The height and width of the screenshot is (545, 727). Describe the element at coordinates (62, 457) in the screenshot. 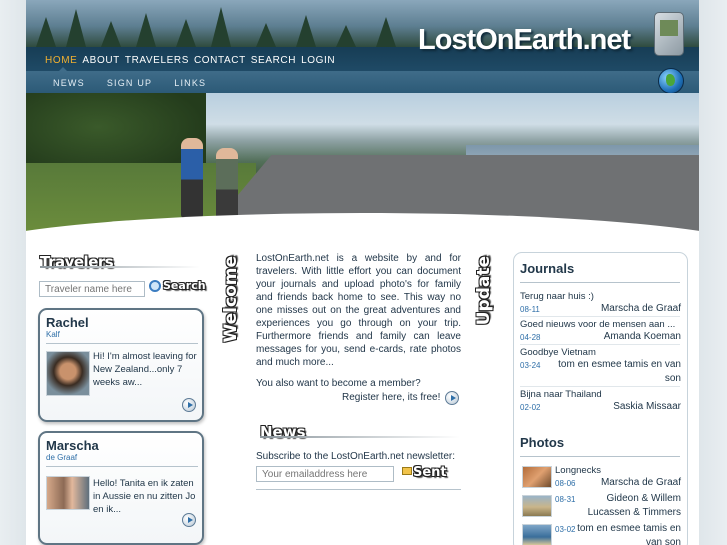

I see `traveler-surname: de Graaf` at that location.